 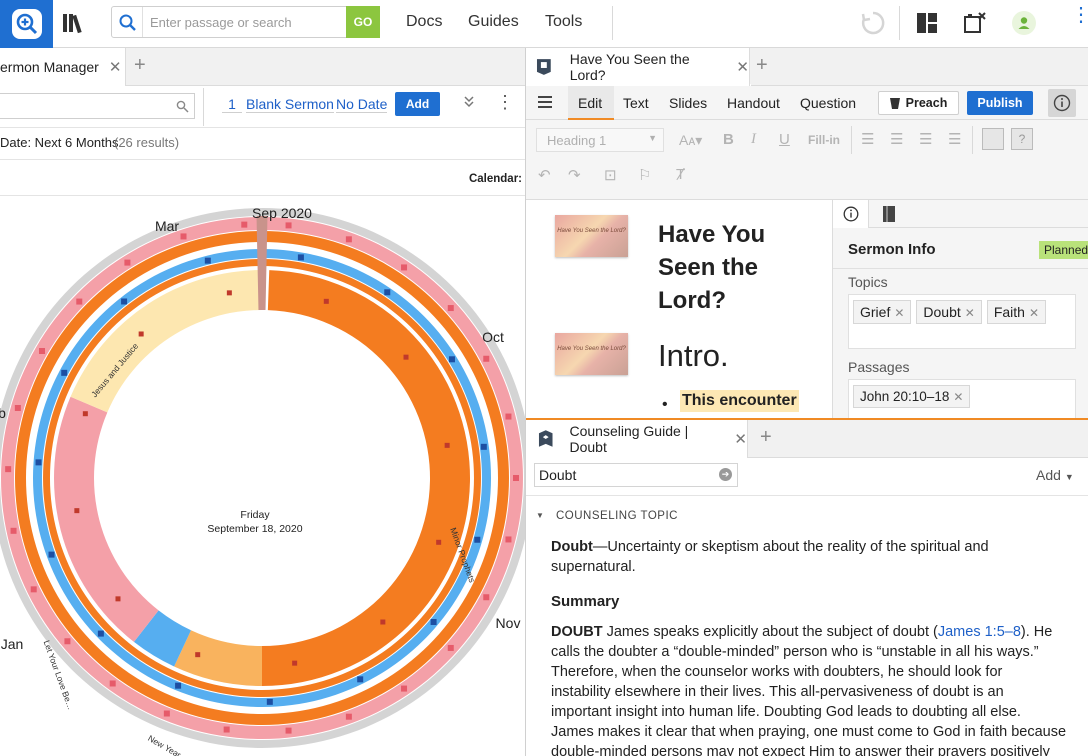 What do you see at coordinates (1022, 139) in the screenshot?
I see `help-icon: ?` at bounding box center [1022, 139].